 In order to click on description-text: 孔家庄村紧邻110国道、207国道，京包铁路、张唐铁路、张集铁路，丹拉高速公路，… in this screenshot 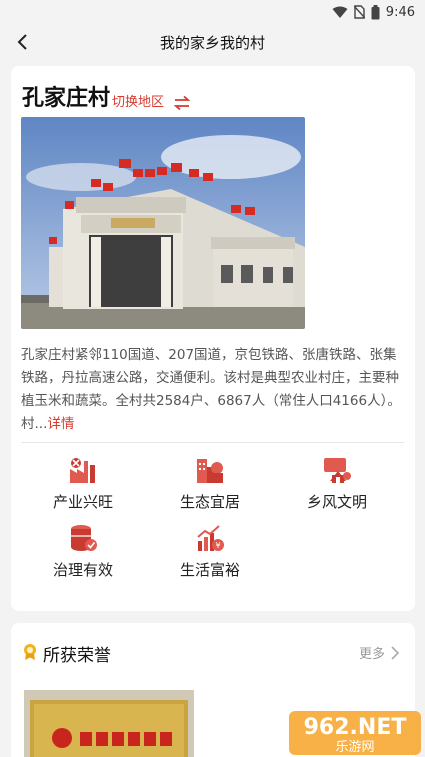, I will do `click(211, 389)`.